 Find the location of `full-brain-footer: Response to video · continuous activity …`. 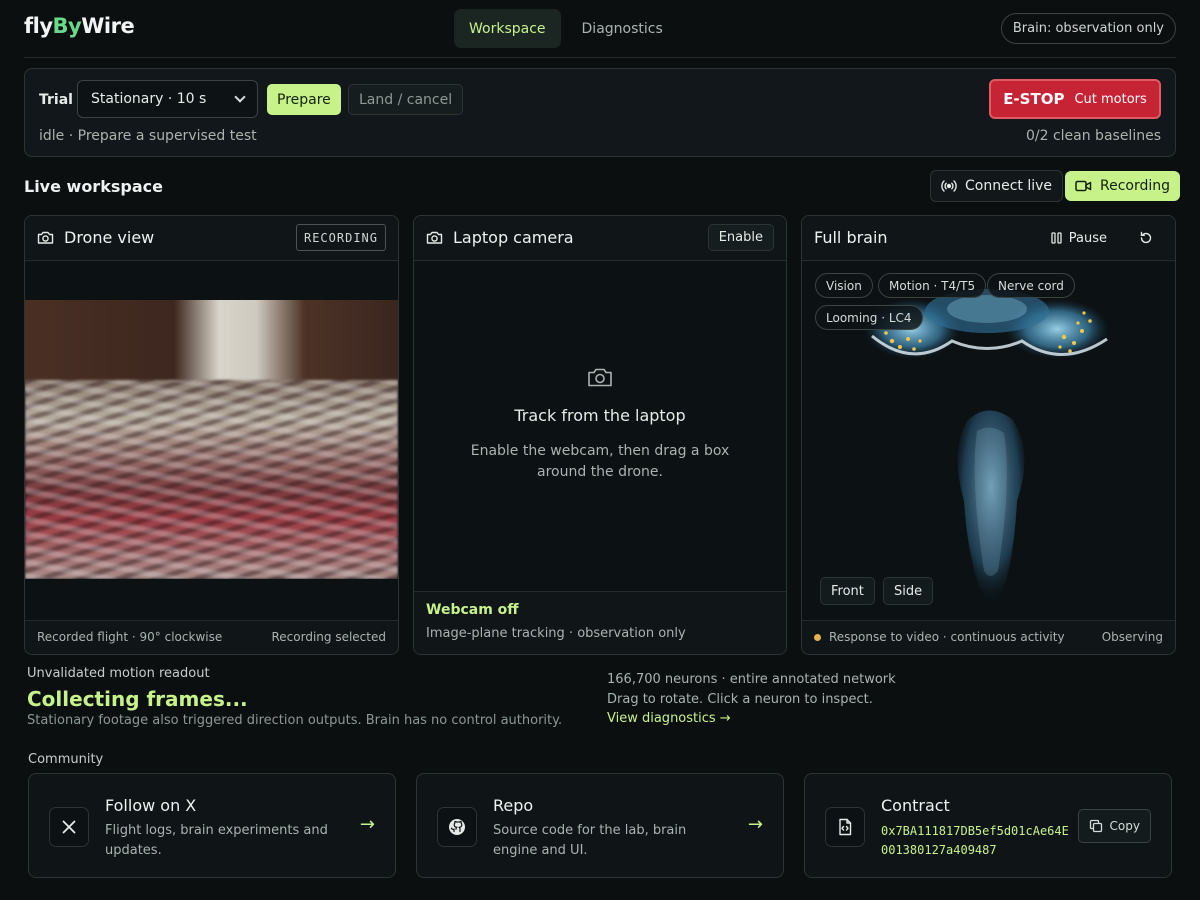

full-brain-footer: Response to video · continuous activity … is located at coordinates (988, 637).